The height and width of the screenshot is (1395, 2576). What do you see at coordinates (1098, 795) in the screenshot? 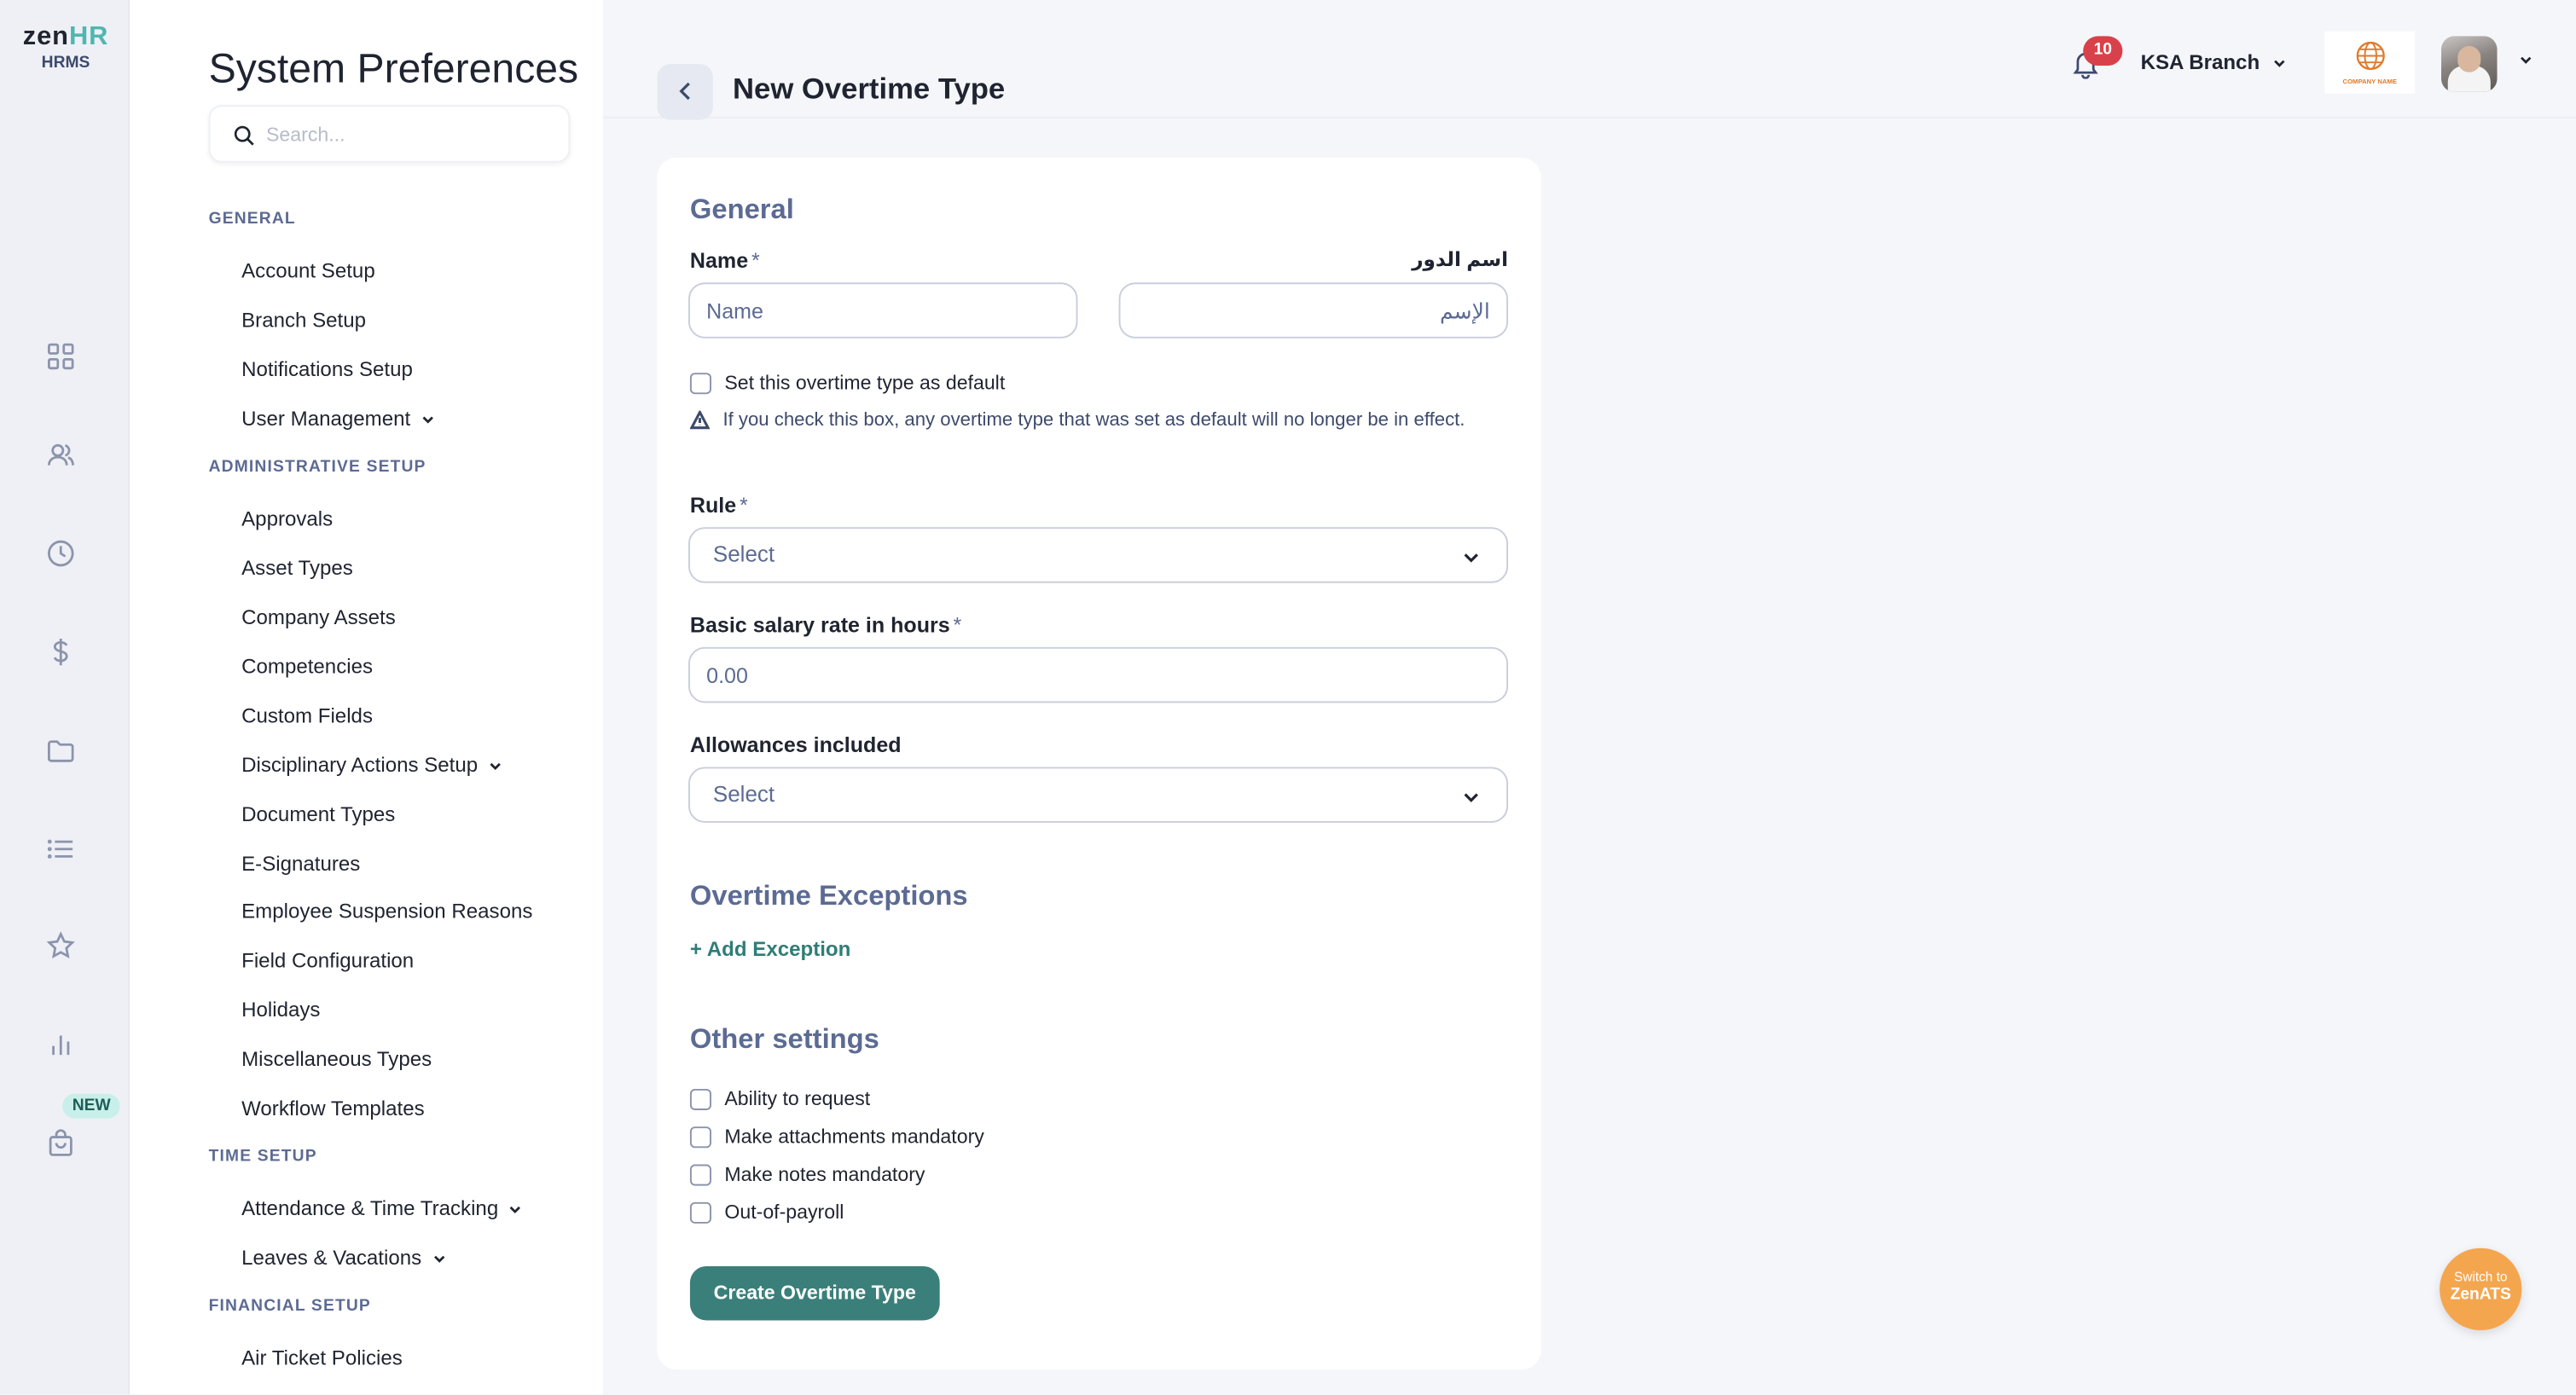
I see `allowances-select: Select` at bounding box center [1098, 795].